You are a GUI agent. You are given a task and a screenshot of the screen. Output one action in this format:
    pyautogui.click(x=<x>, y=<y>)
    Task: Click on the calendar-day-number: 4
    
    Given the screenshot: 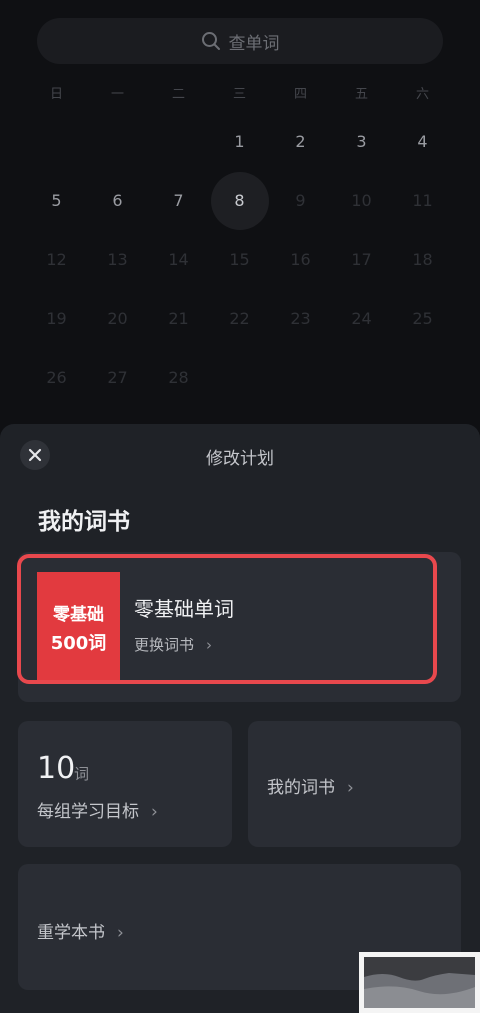 What is the action you would take?
    pyautogui.click(x=422, y=141)
    